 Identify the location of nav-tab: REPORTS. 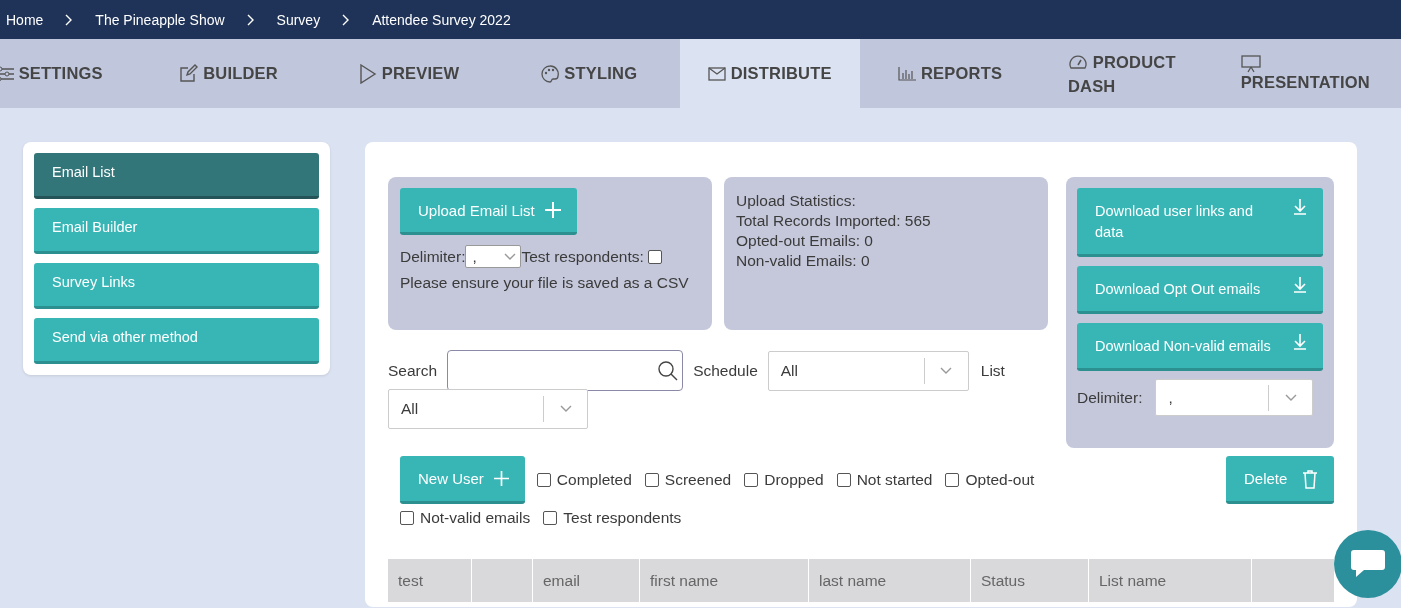
(950, 73).